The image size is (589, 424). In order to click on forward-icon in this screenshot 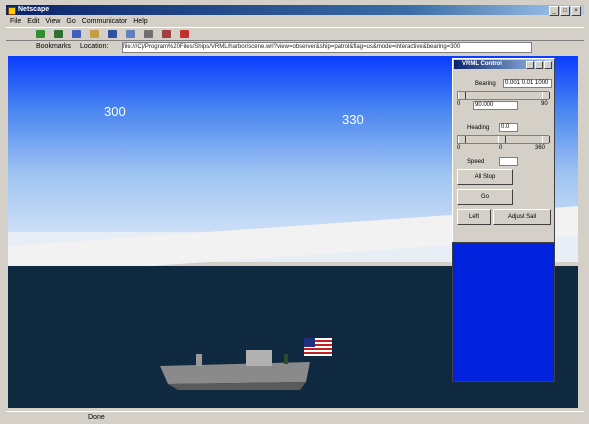, I will do `click(58, 34)`.